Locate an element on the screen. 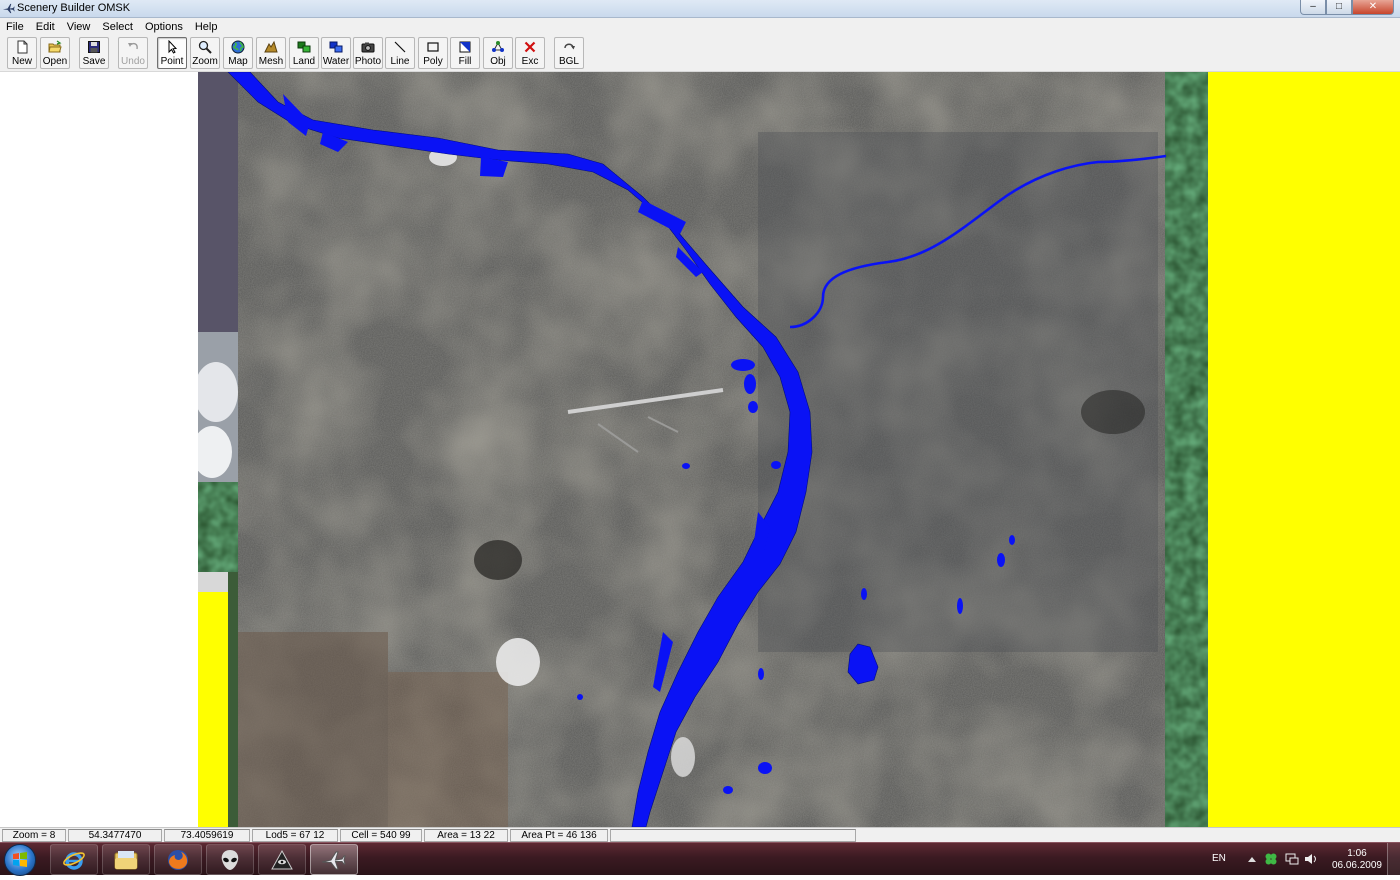  firefox-icon is located at coordinates (178, 859).